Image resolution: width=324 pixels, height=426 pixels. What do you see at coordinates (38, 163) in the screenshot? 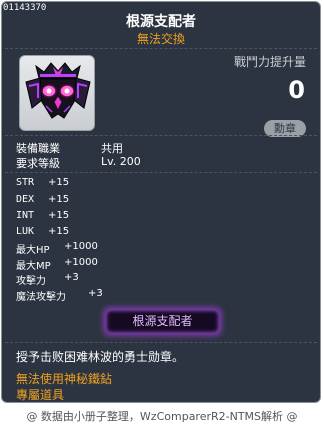
I see `level-requirement-label: 要求等級` at bounding box center [38, 163].